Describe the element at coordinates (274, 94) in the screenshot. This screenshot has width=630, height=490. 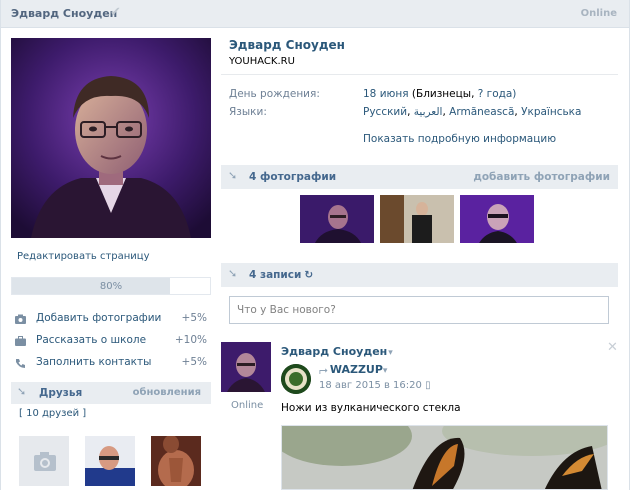
I see `birthday-label: День рождения:` at that location.